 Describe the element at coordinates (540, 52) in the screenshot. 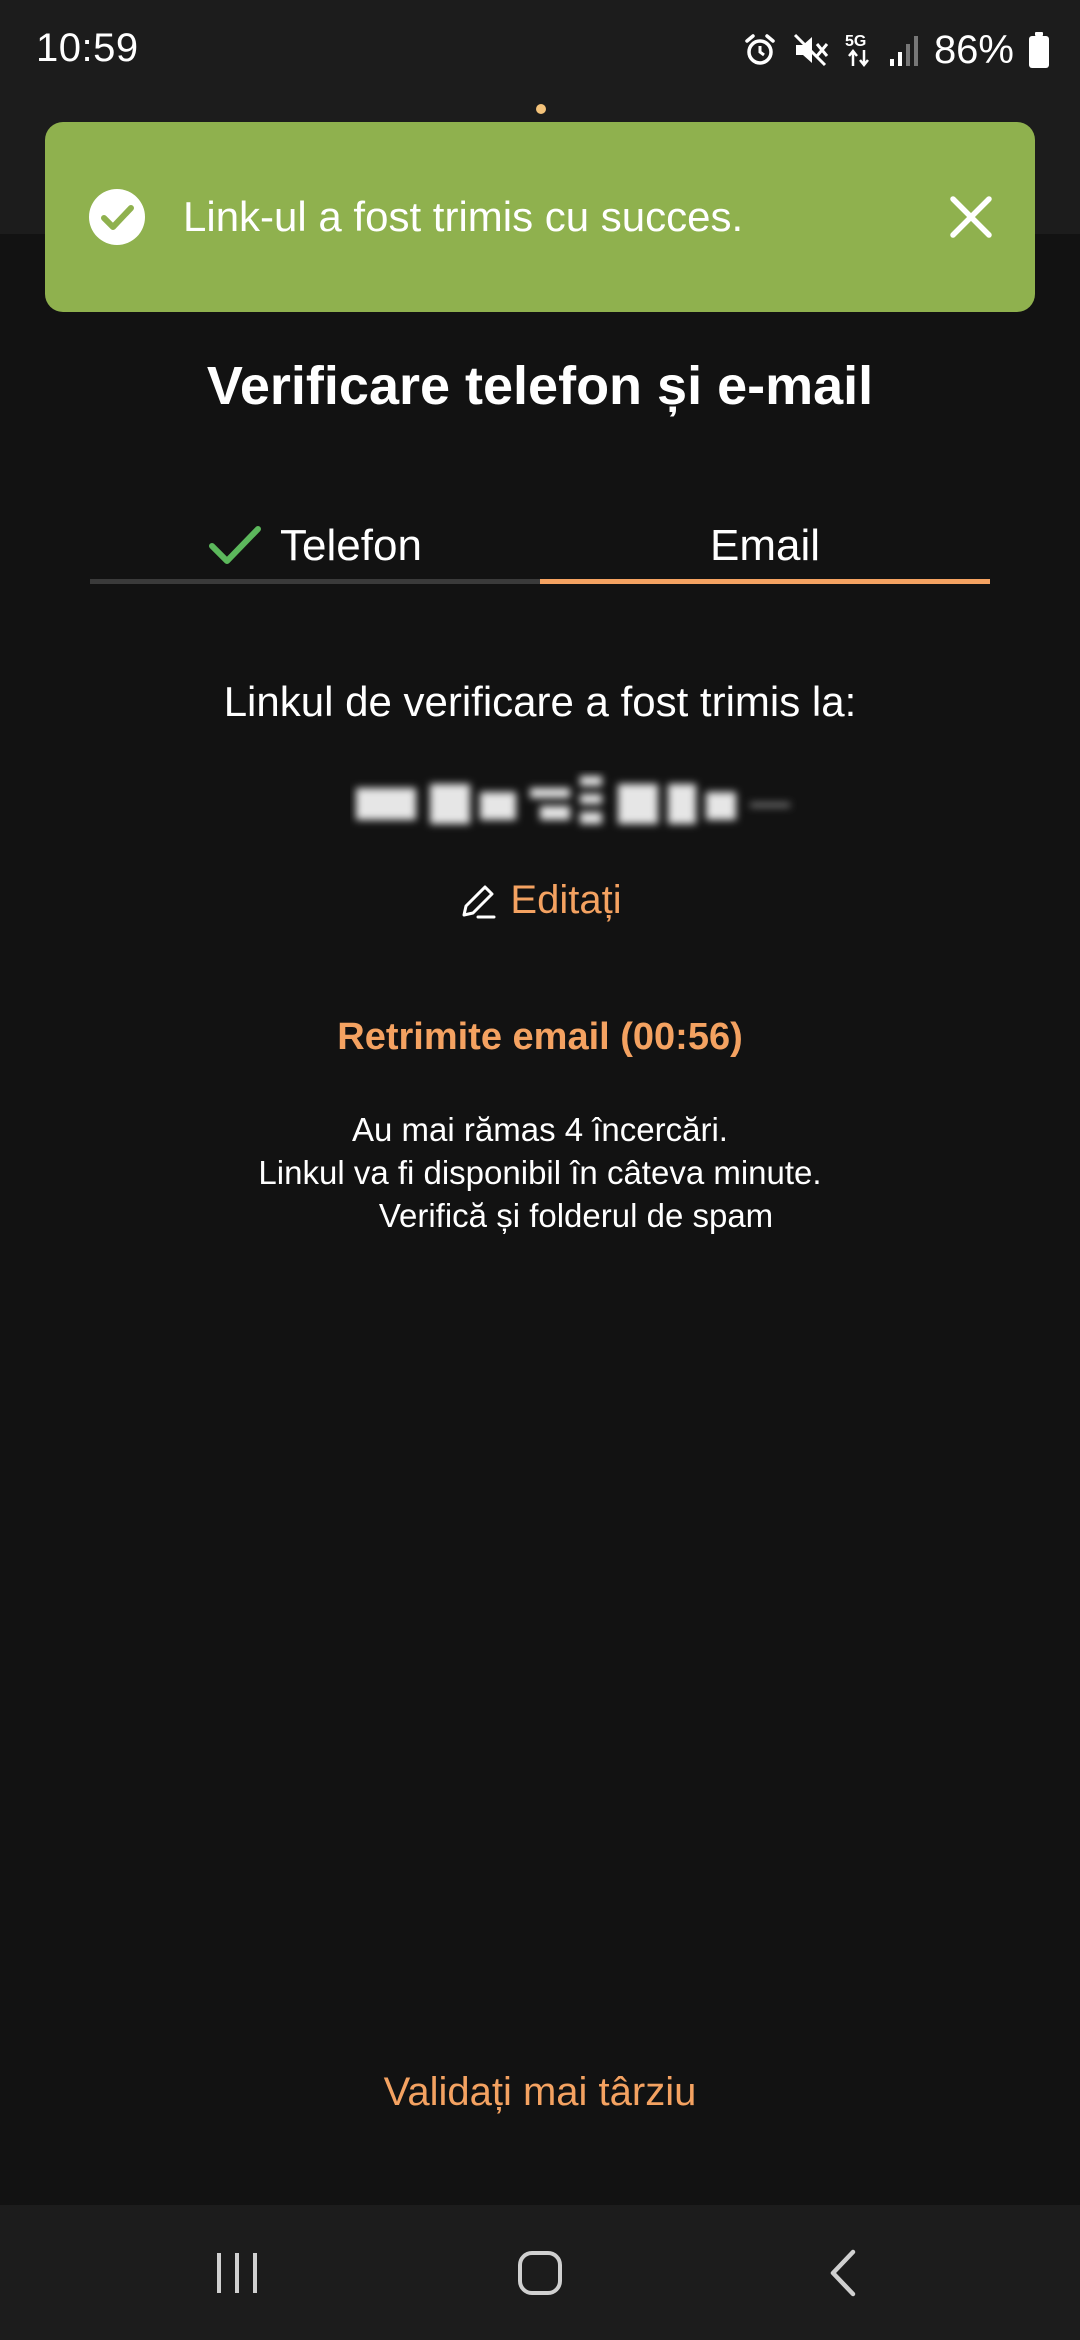

I see `status-bar: 10:59 5G 86%` at that location.